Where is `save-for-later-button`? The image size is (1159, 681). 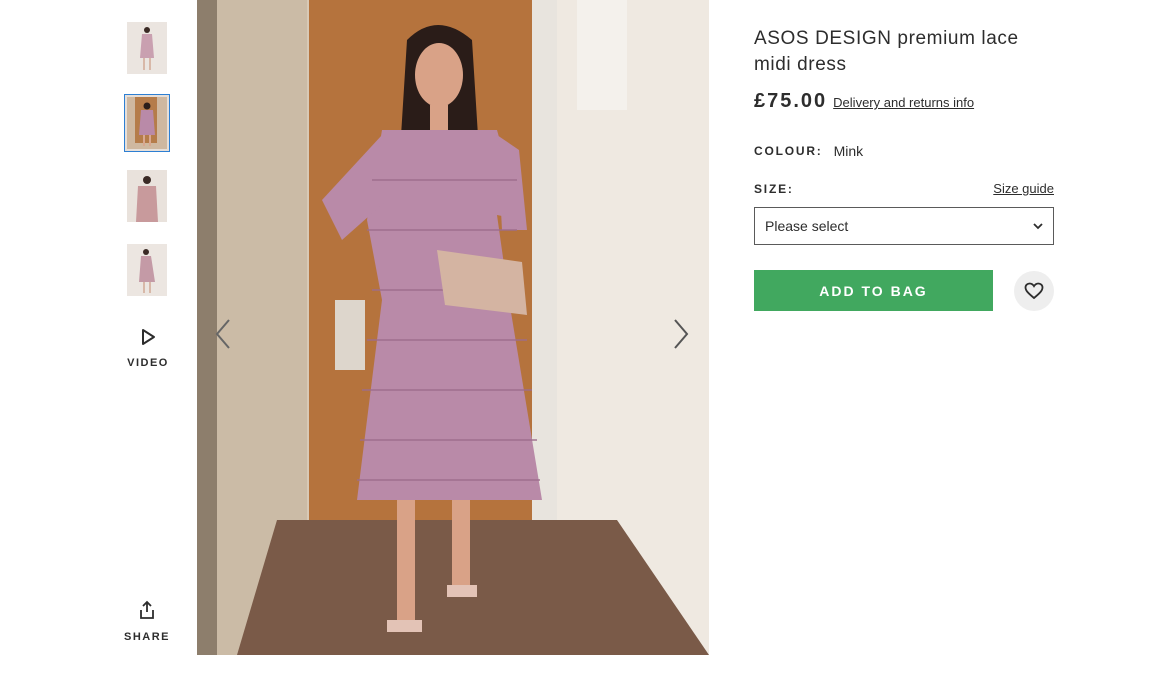 save-for-later-button is located at coordinates (1034, 290).